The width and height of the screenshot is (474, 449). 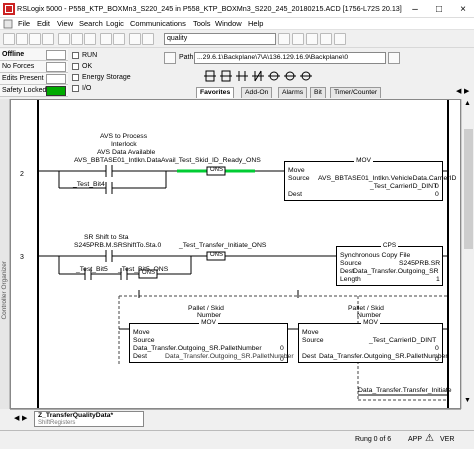 I want to click on tab-favorites: Favorites, so click(x=215, y=92).